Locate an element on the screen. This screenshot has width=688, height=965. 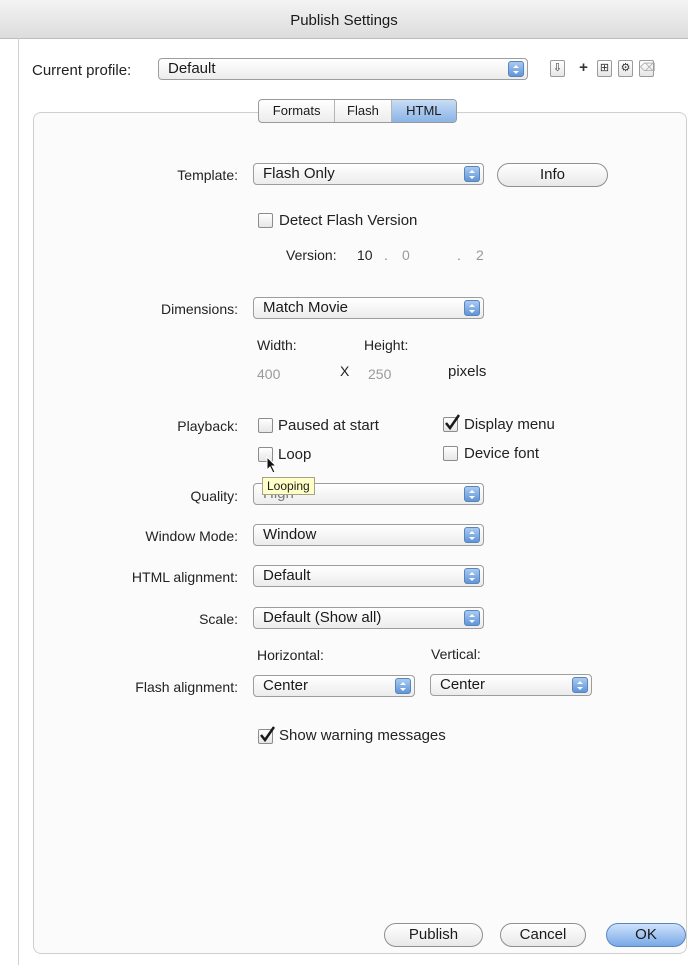
mouse-cursor-icon is located at coordinates (272, 467).